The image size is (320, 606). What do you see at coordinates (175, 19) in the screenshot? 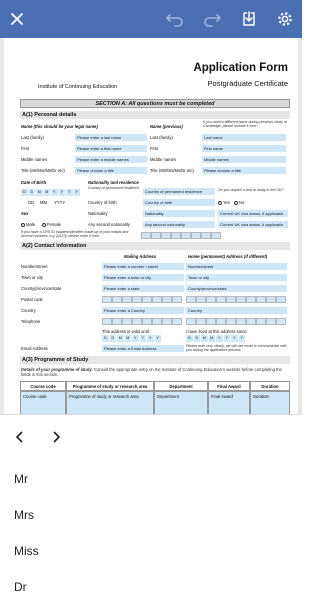
I see `undo-icon` at bounding box center [175, 19].